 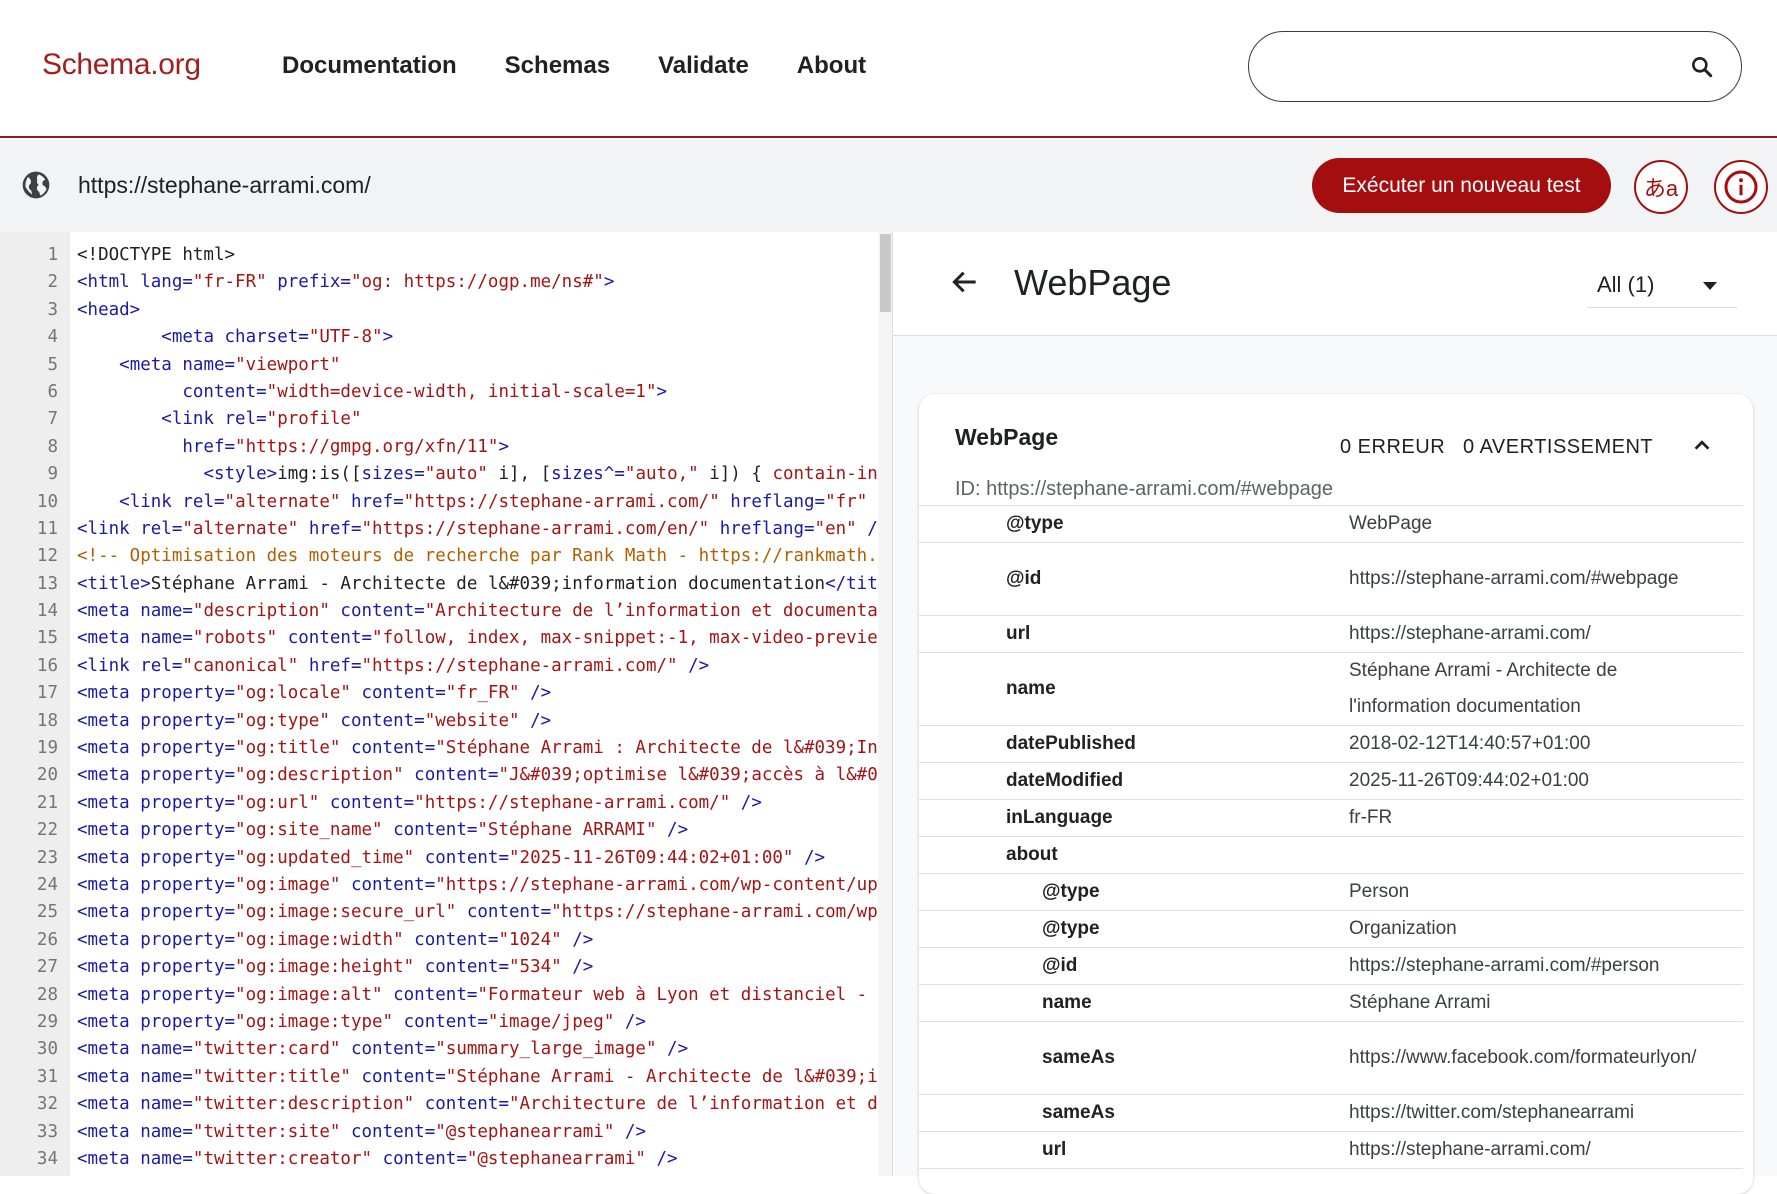 I want to click on property-key: inLanguage, so click(x=1059, y=817).